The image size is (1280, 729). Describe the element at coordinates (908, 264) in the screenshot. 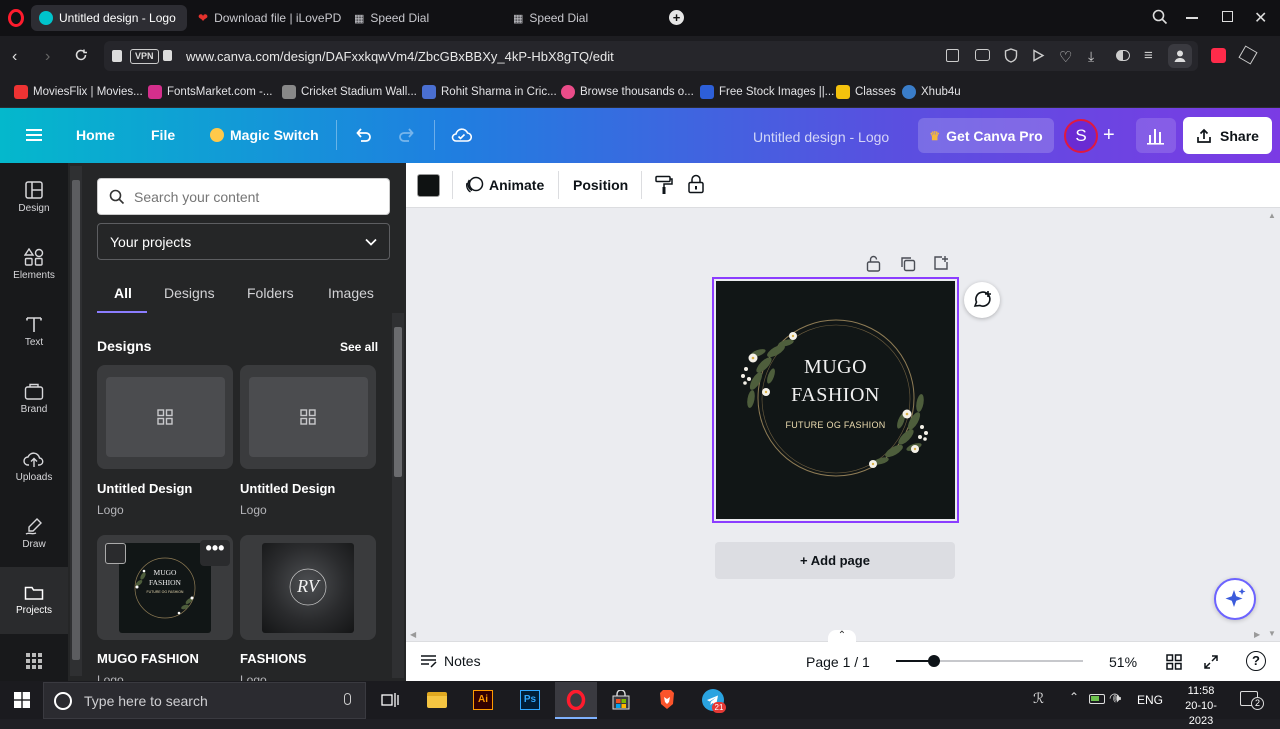

I see `duplicate-page-icon` at that location.